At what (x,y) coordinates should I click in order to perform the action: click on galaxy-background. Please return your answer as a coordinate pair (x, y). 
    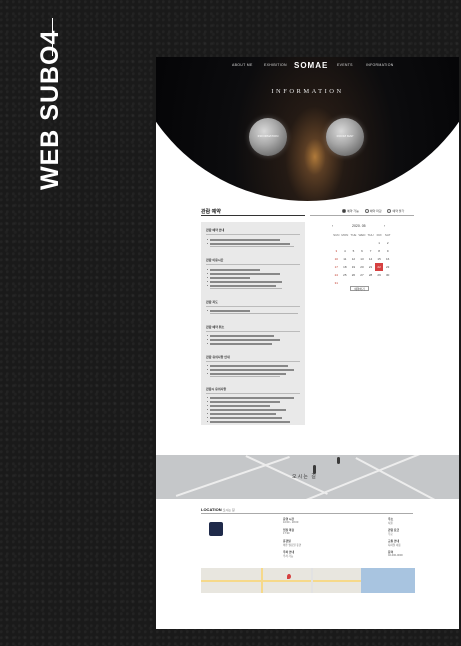
    Looking at the image, I should click on (307, 129).